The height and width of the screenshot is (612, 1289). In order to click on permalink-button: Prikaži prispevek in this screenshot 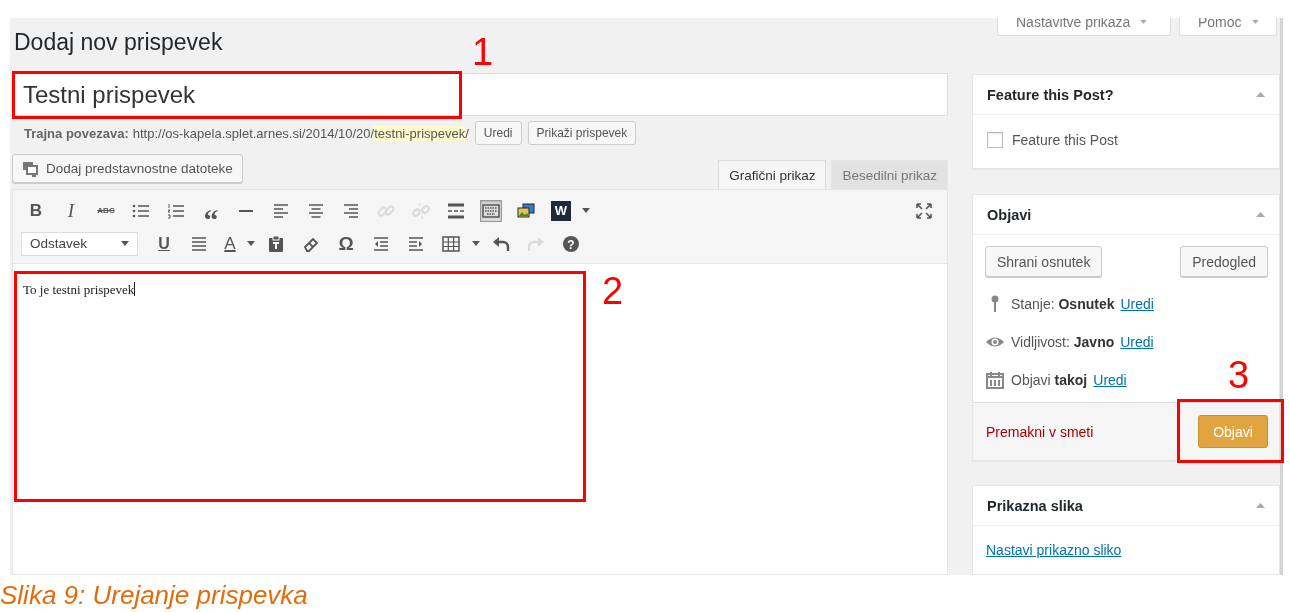, I will do `click(582, 133)`.